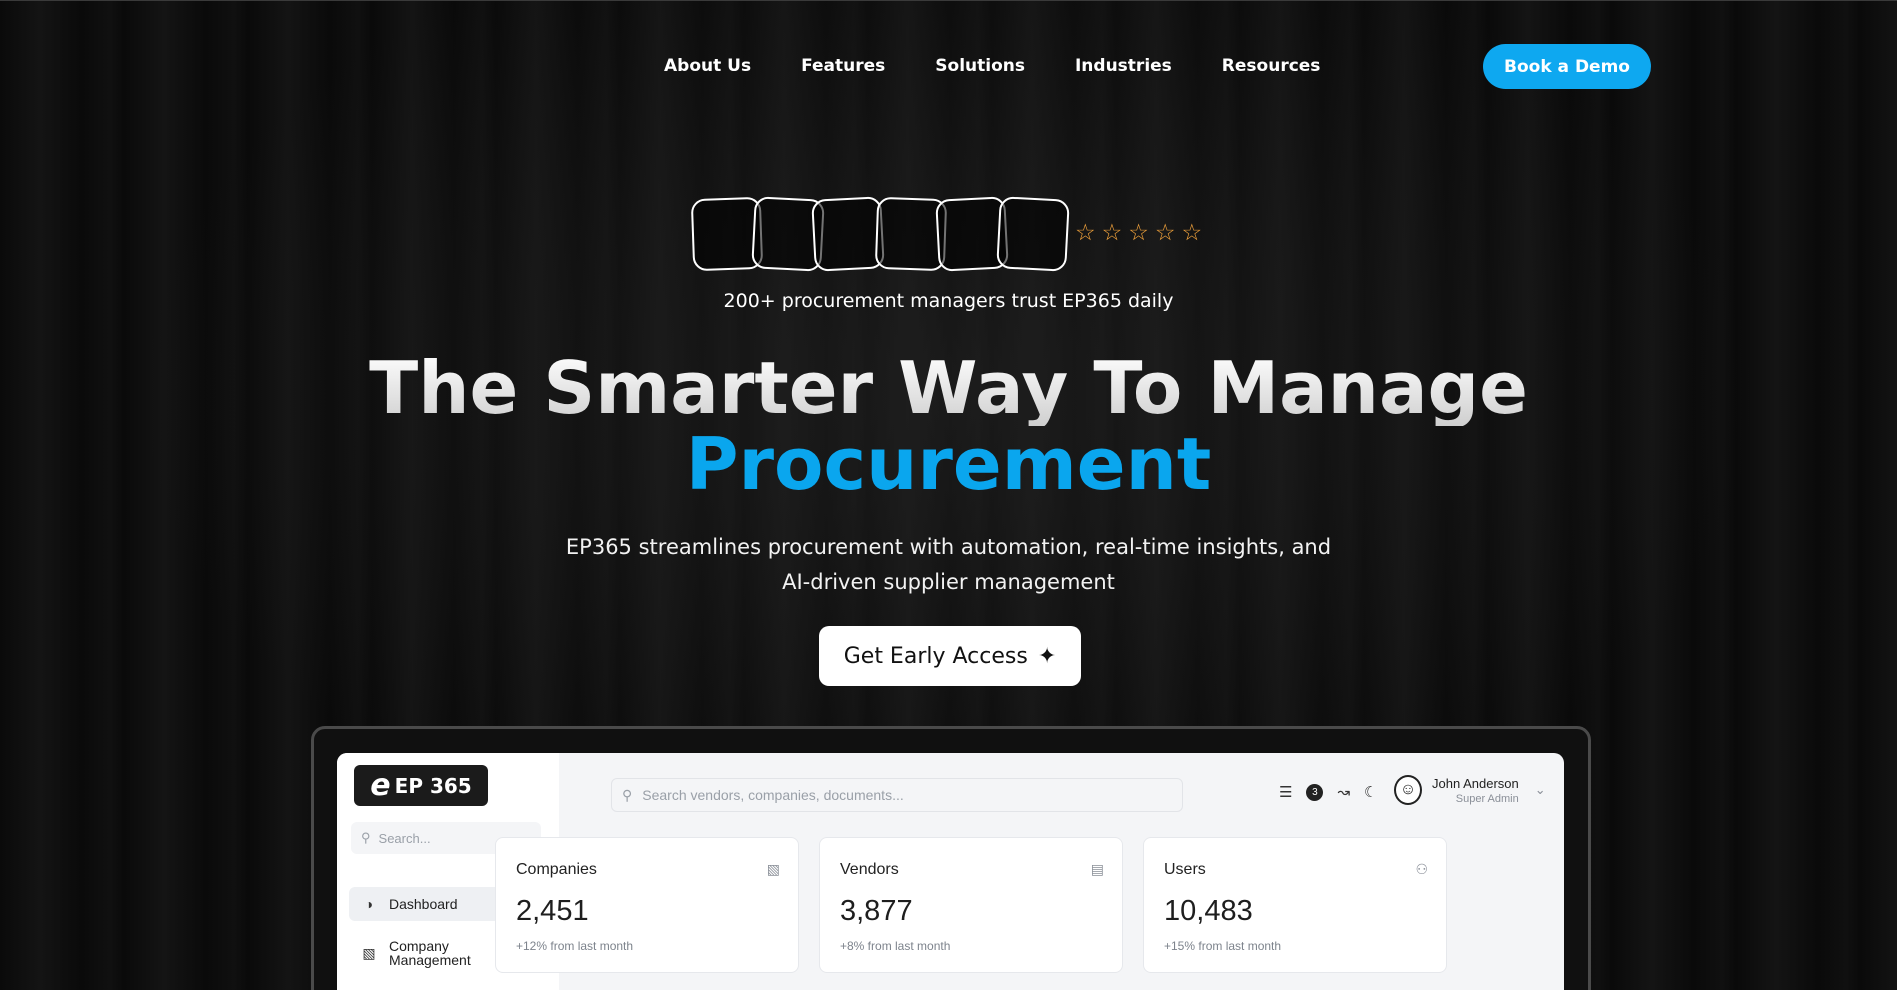 Image resolution: width=1897 pixels, height=990 pixels. I want to click on rating-stars: ☆ ☆ ☆ ☆ ☆, so click(1138, 233).